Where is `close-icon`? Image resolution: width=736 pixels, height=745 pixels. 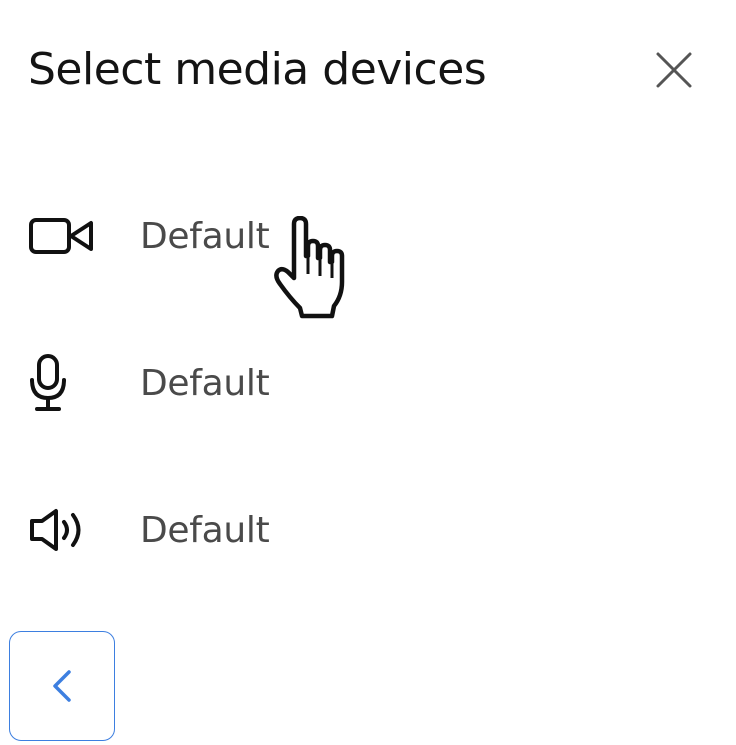
close-icon is located at coordinates (674, 70).